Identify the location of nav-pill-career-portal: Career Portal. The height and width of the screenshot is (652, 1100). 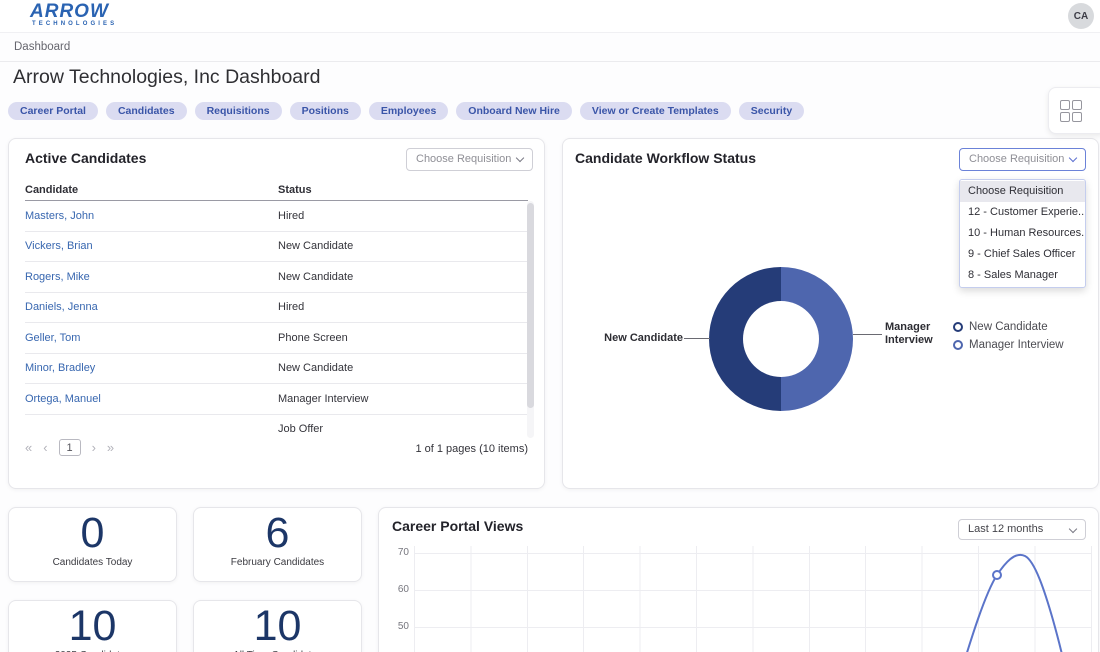
(53, 111).